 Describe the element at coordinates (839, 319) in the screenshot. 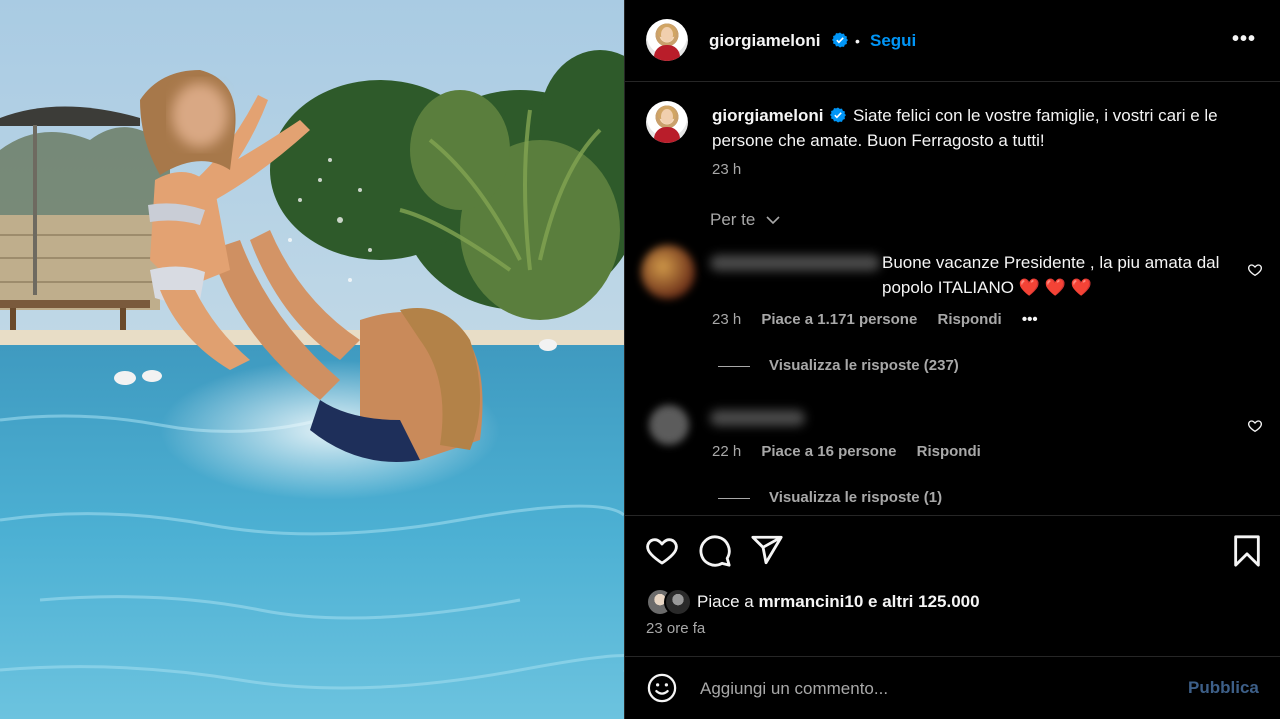

I see `comment-likes: Piace a 1.171 persone` at that location.